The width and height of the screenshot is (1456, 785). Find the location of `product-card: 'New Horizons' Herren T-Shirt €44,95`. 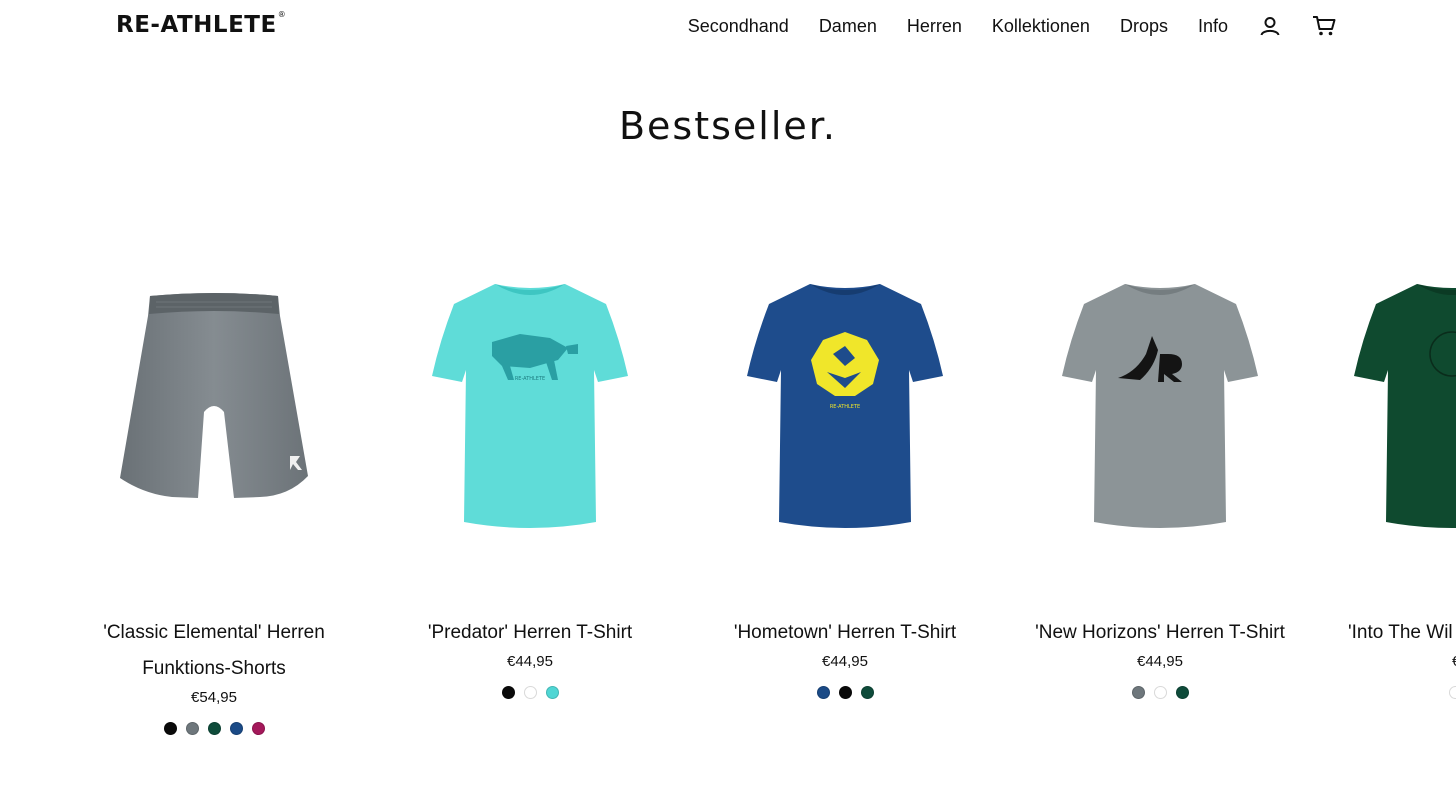

product-card: 'New Horizons' Herren T-Shirt €44,95 is located at coordinates (1160, 474).